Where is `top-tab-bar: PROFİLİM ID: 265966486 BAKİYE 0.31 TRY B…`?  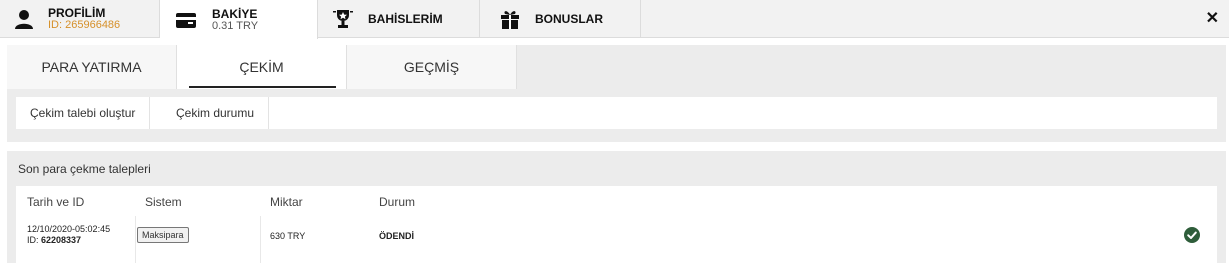 top-tab-bar: PROFİLİM ID: 265966486 BAKİYE 0.31 TRY B… is located at coordinates (614, 19).